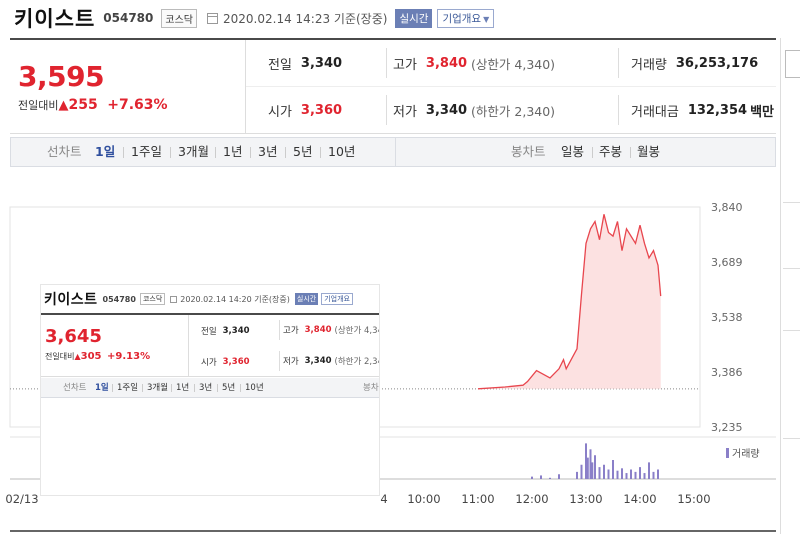 The height and width of the screenshot is (534, 800). I want to click on right-side-panel, so click(790, 286).